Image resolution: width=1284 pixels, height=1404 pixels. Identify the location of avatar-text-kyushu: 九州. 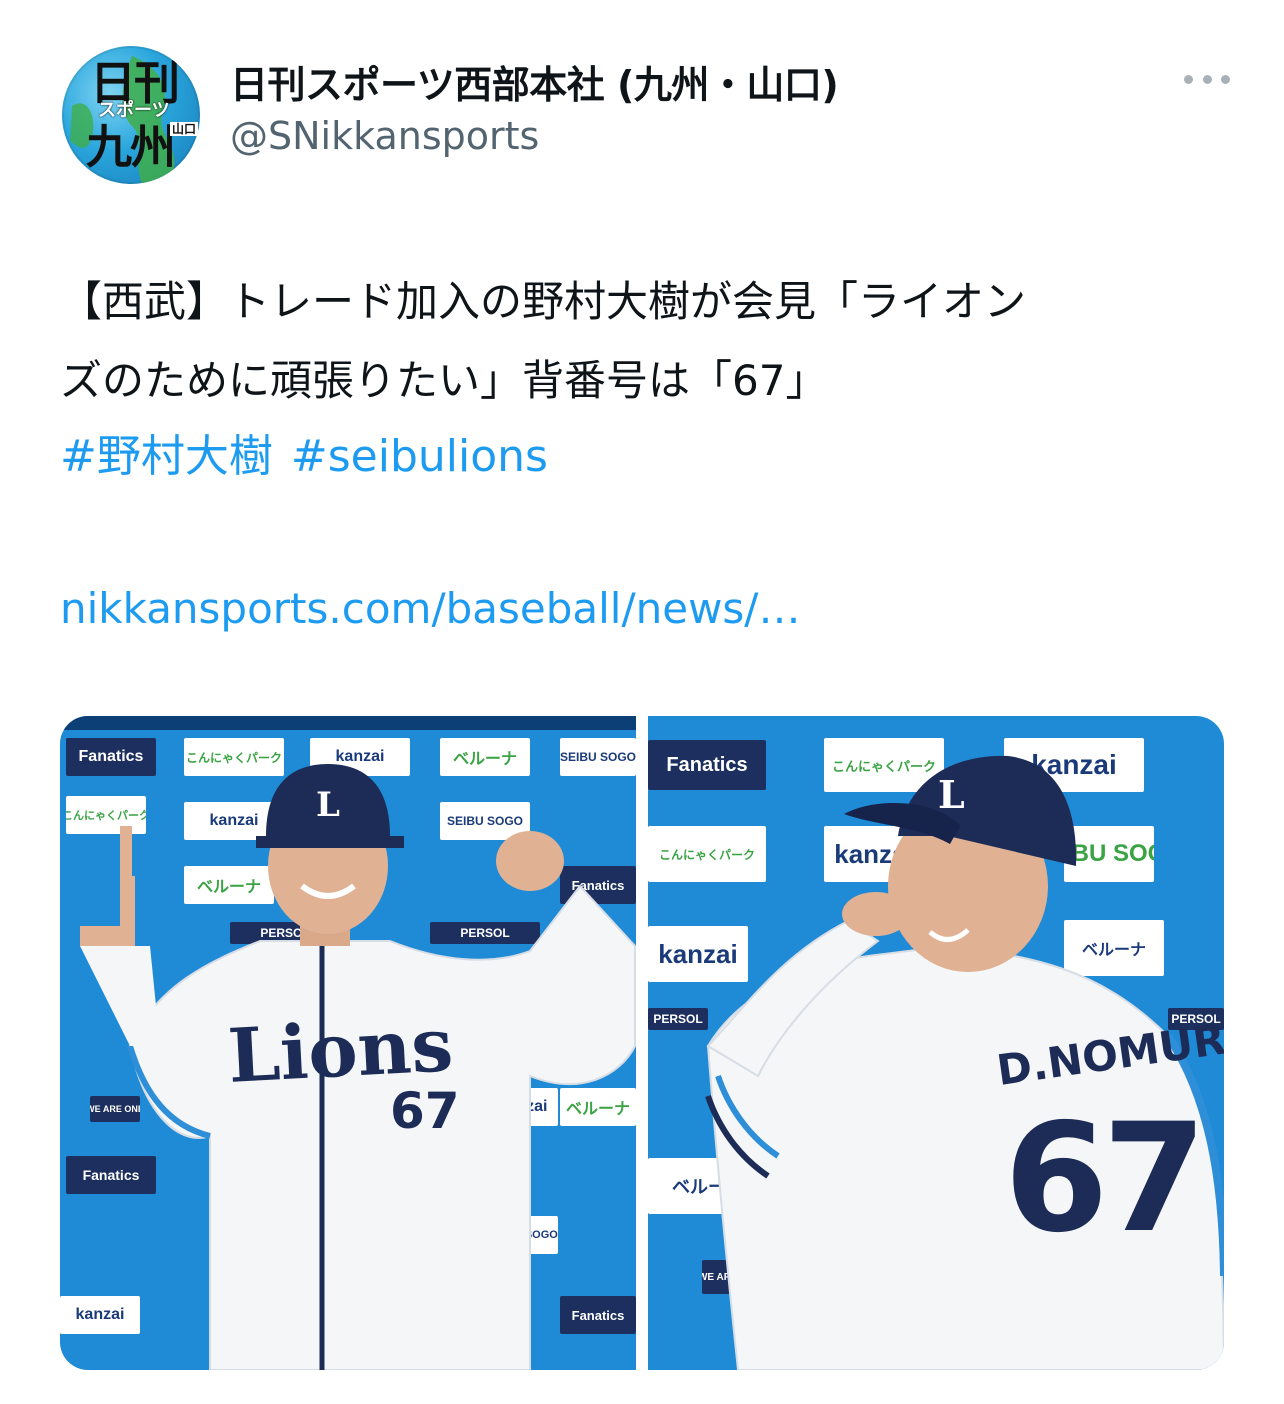
(131, 147).